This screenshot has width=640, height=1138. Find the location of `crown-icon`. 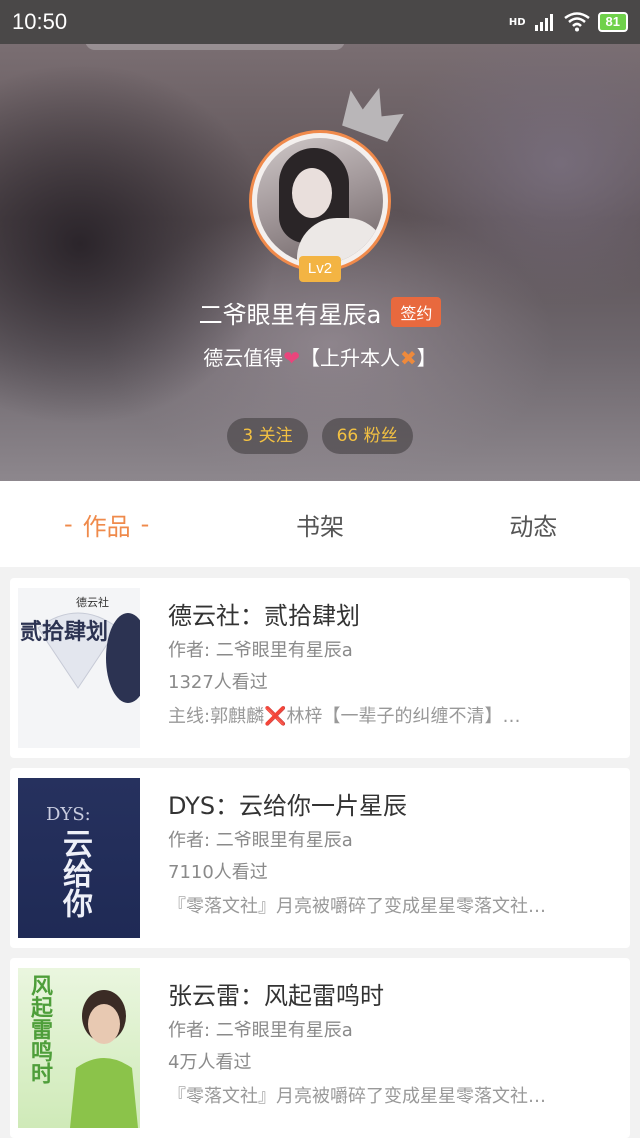

crown-icon is located at coordinates (373, 114).